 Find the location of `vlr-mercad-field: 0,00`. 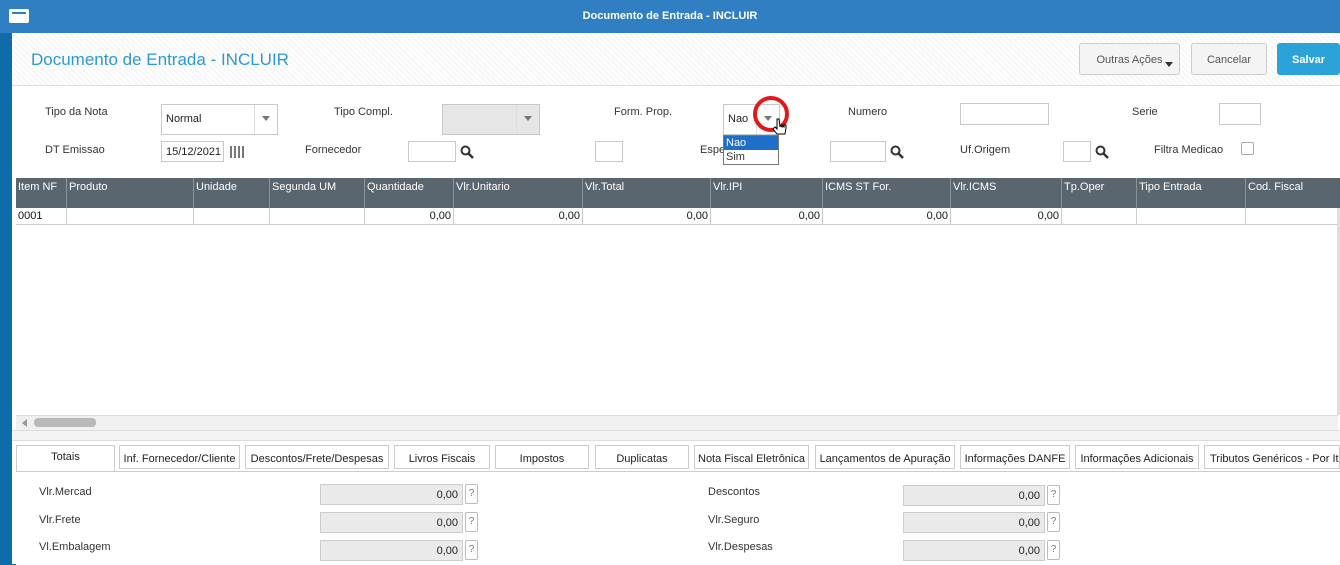

vlr-mercad-field: 0,00 is located at coordinates (391, 494).